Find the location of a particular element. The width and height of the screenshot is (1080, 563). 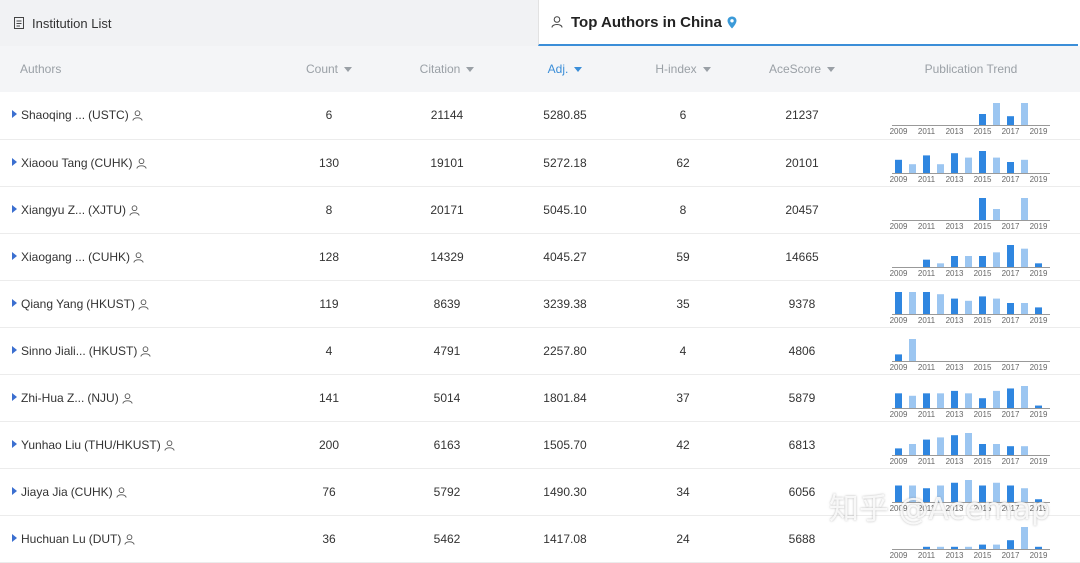

author-name: Qiang Yang is located at coordinates (52, 304).